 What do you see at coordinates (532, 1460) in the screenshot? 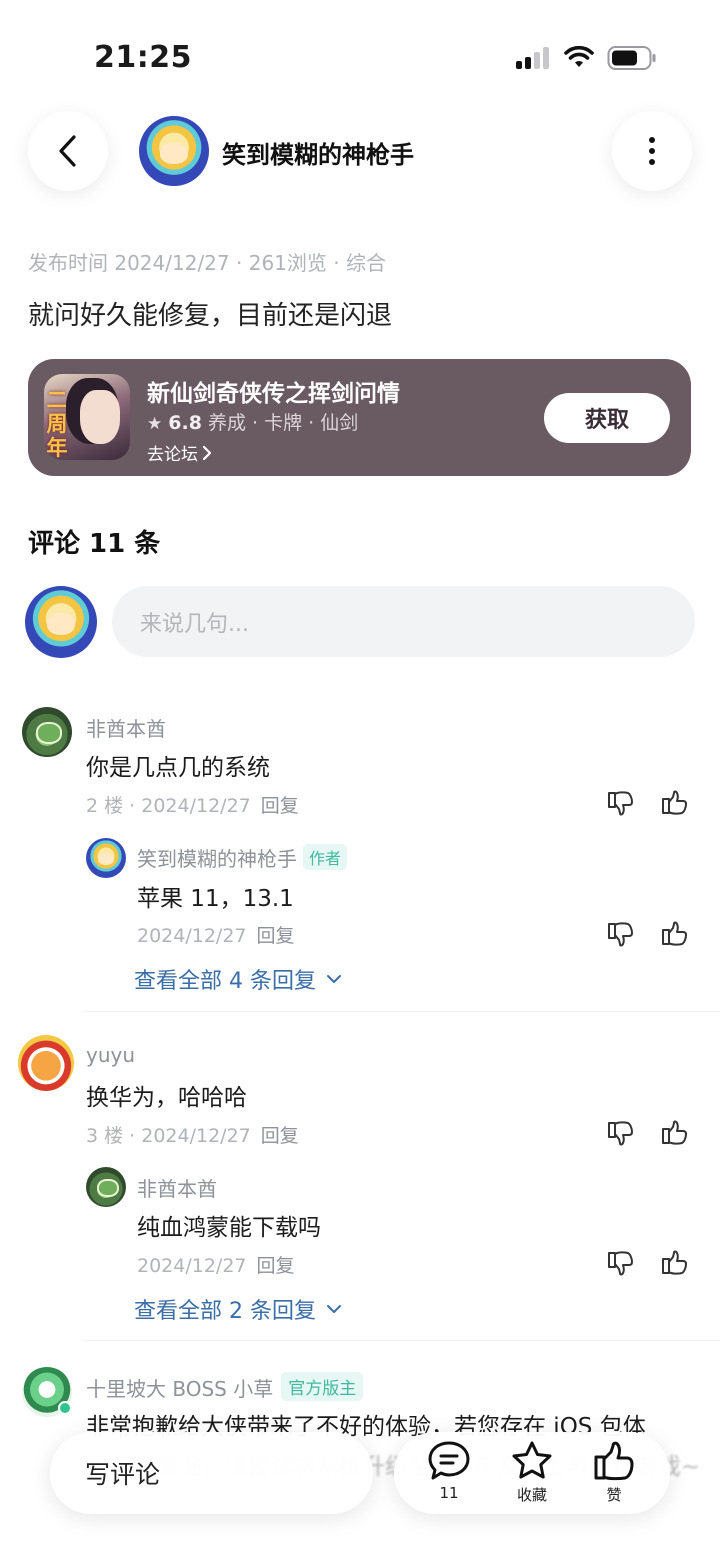
I see `star-icon` at bounding box center [532, 1460].